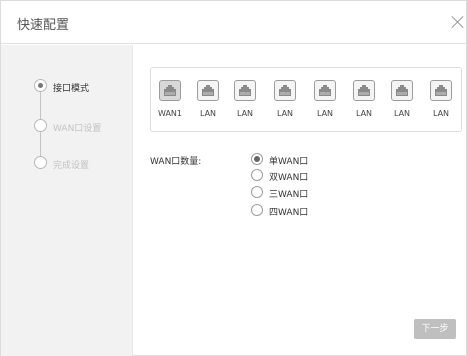  What do you see at coordinates (435, 329) in the screenshot?
I see `next-step-button: 下一步` at bounding box center [435, 329].